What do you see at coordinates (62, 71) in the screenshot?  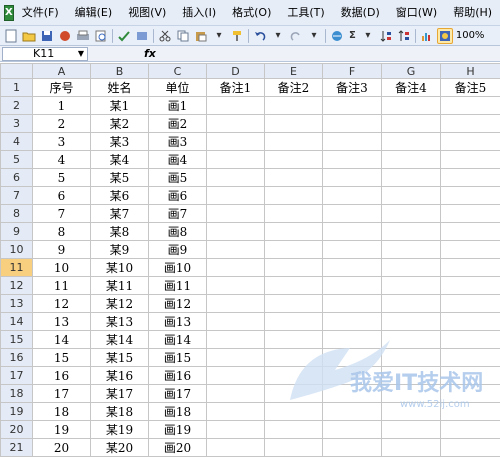 I see `column-header-a: A` at bounding box center [62, 71].